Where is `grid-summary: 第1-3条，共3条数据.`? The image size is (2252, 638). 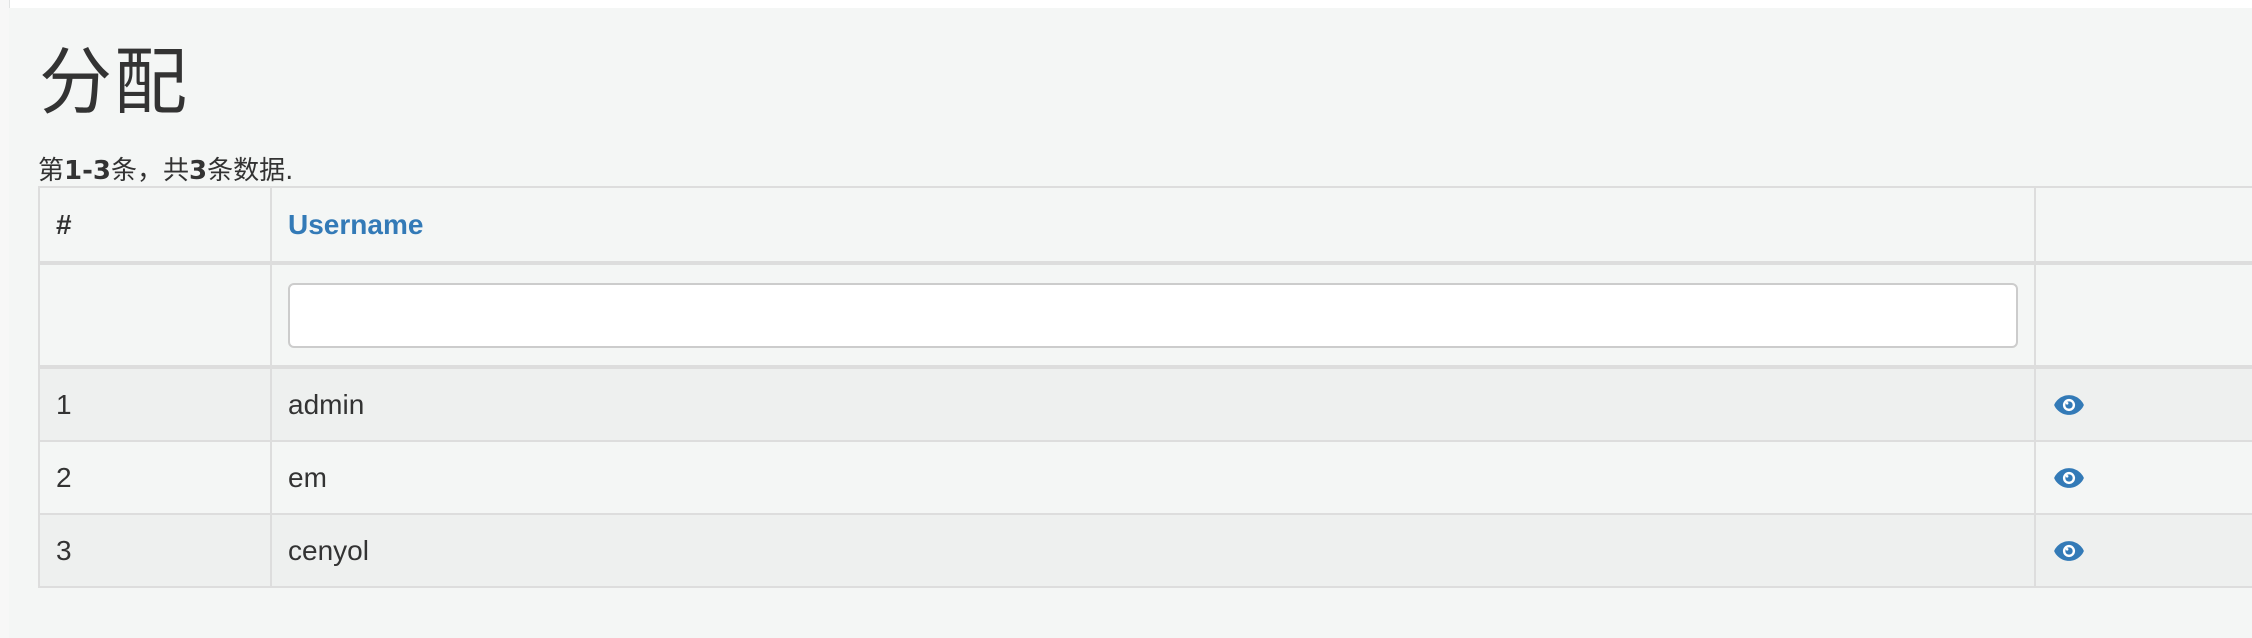 grid-summary: 第1-3条，共3条数据. is located at coordinates (165, 171).